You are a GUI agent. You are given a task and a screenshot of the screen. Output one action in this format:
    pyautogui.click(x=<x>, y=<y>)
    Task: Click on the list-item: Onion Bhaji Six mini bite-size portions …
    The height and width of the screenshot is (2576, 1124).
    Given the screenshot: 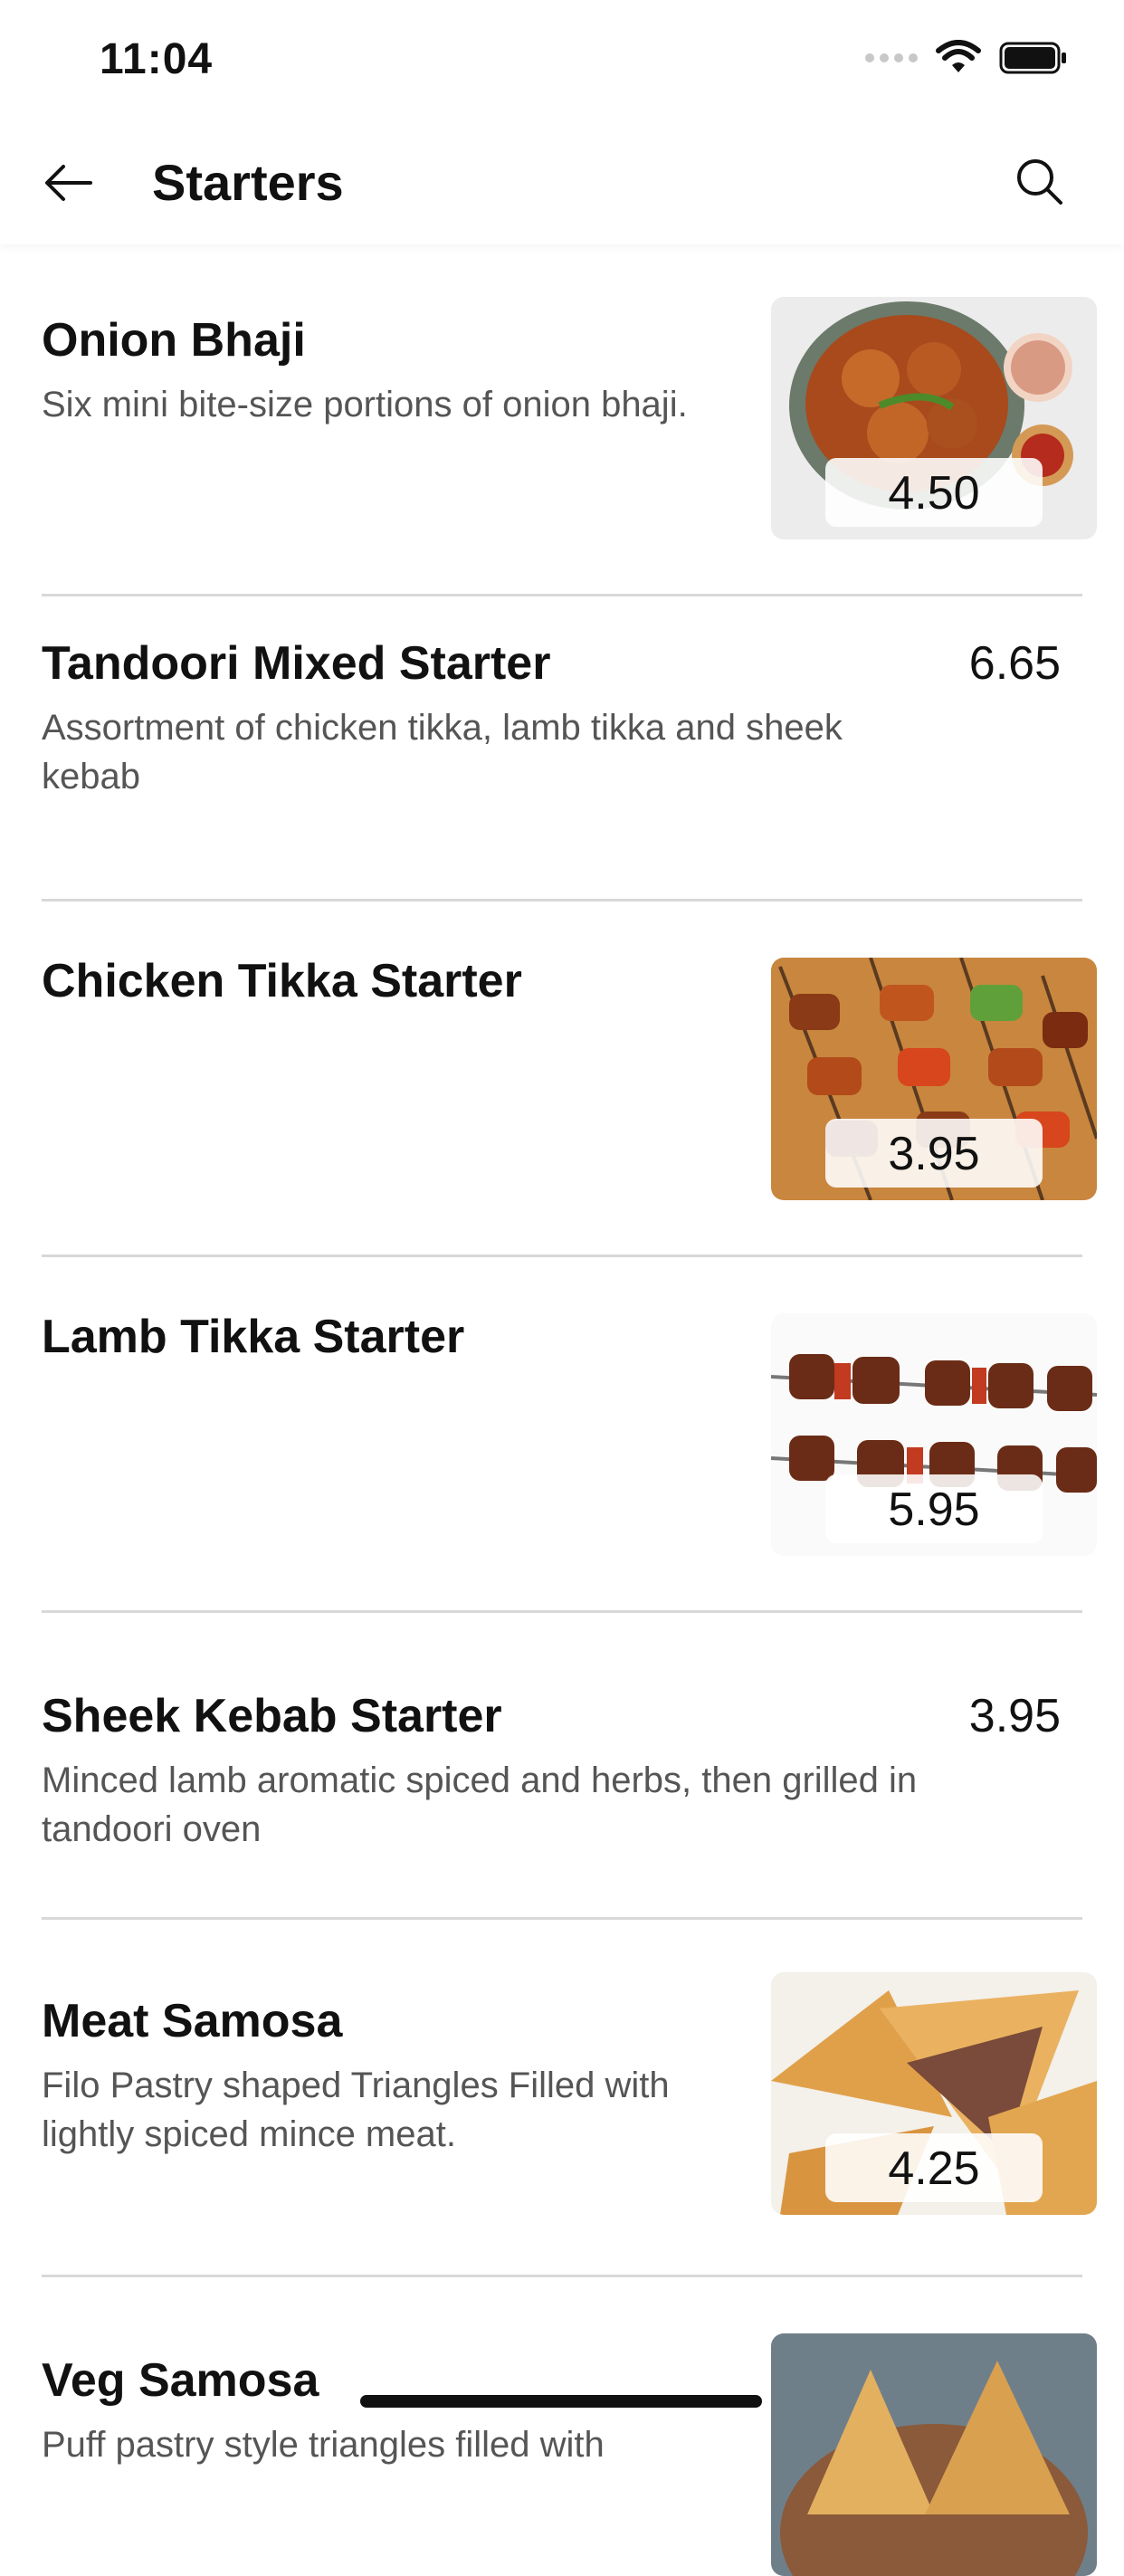 What is the action you would take?
    pyautogui.click(x=570, y=434)
    